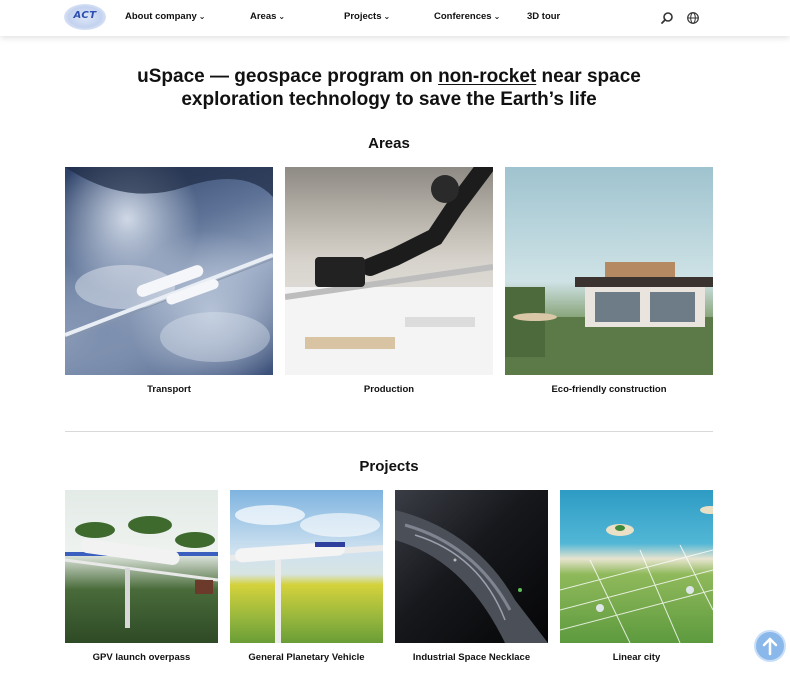 The height and width of the screenshot is (696, 790). I want to click on eco-construction-image, so click(609, 271).